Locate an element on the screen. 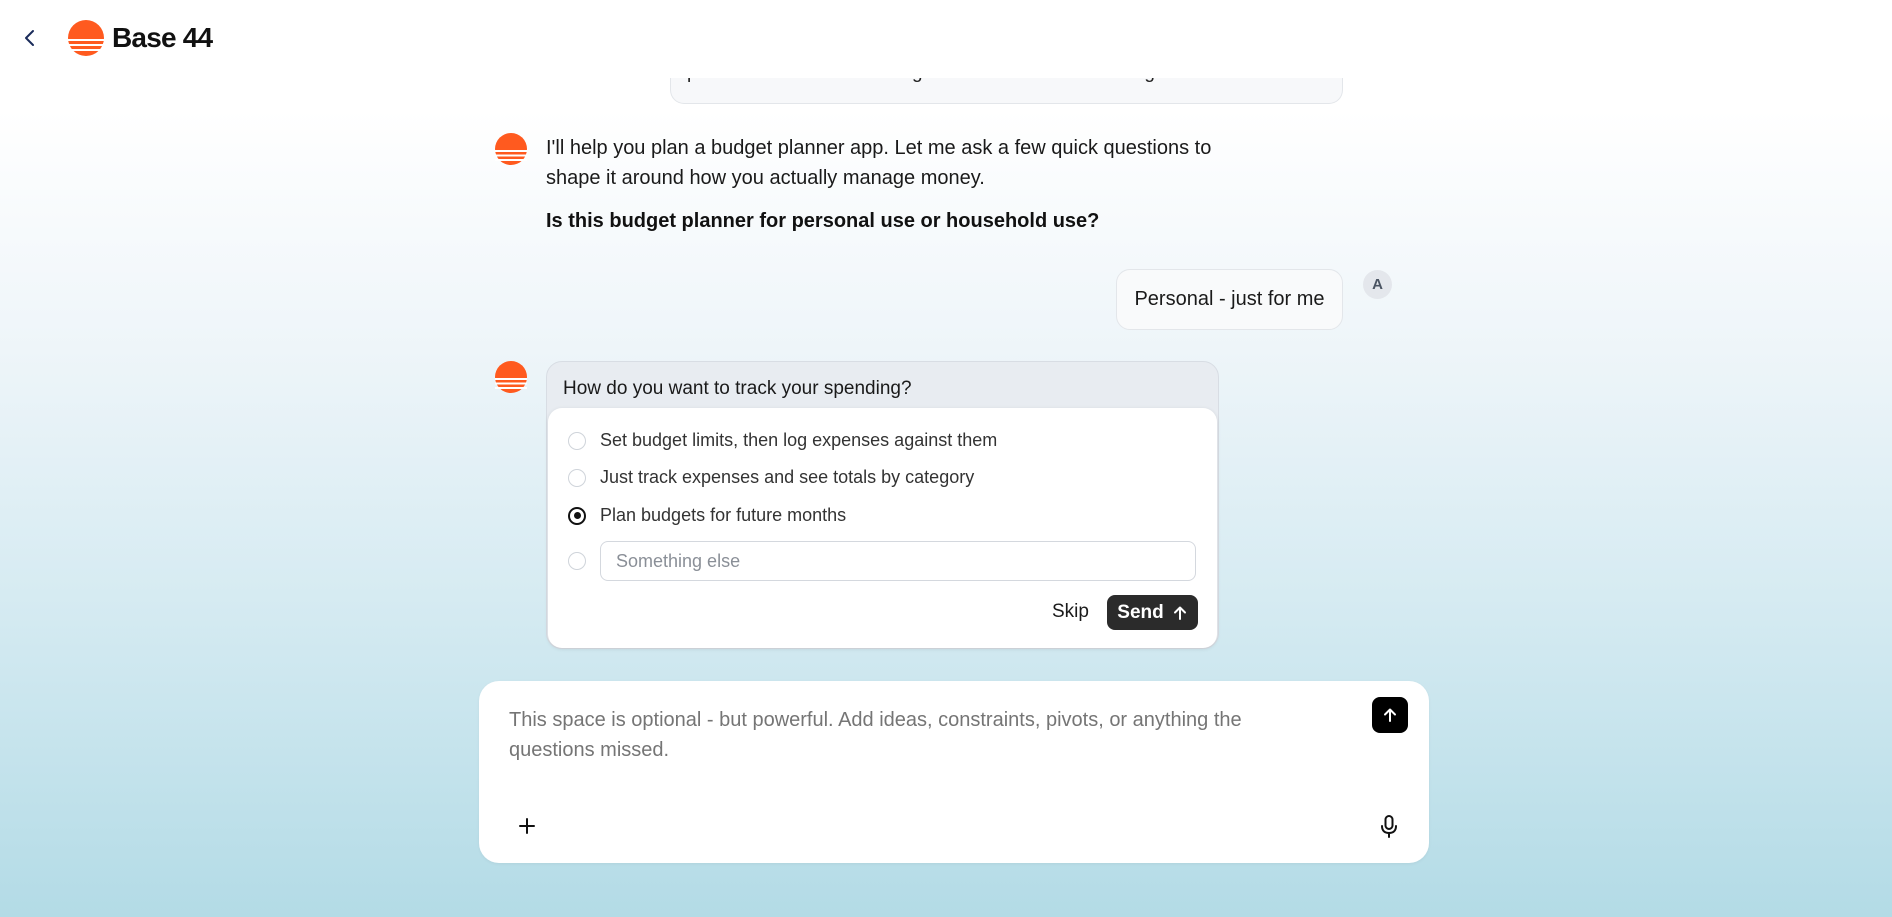 Image resolution: width=1892 pixels, height=917 pixels. composer-input is located at coordinates (919, 745).